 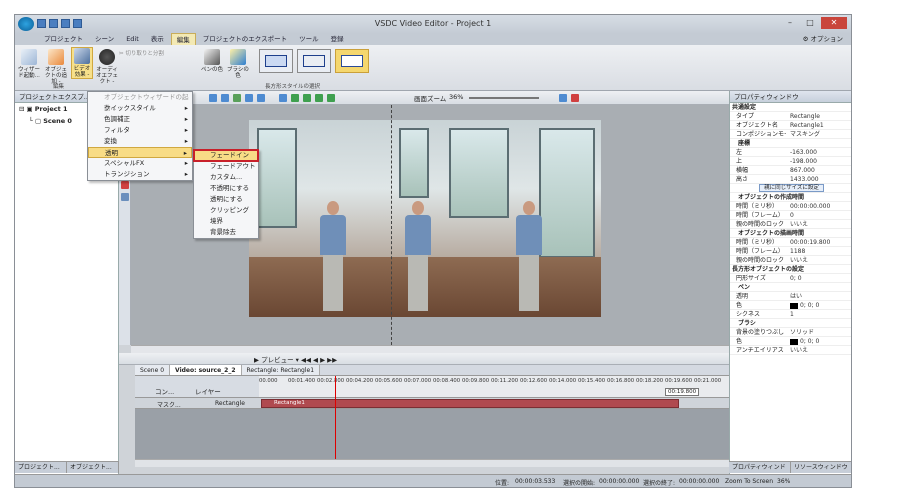 I want to click on menu-2: Edit, so click(x=132, y=39).